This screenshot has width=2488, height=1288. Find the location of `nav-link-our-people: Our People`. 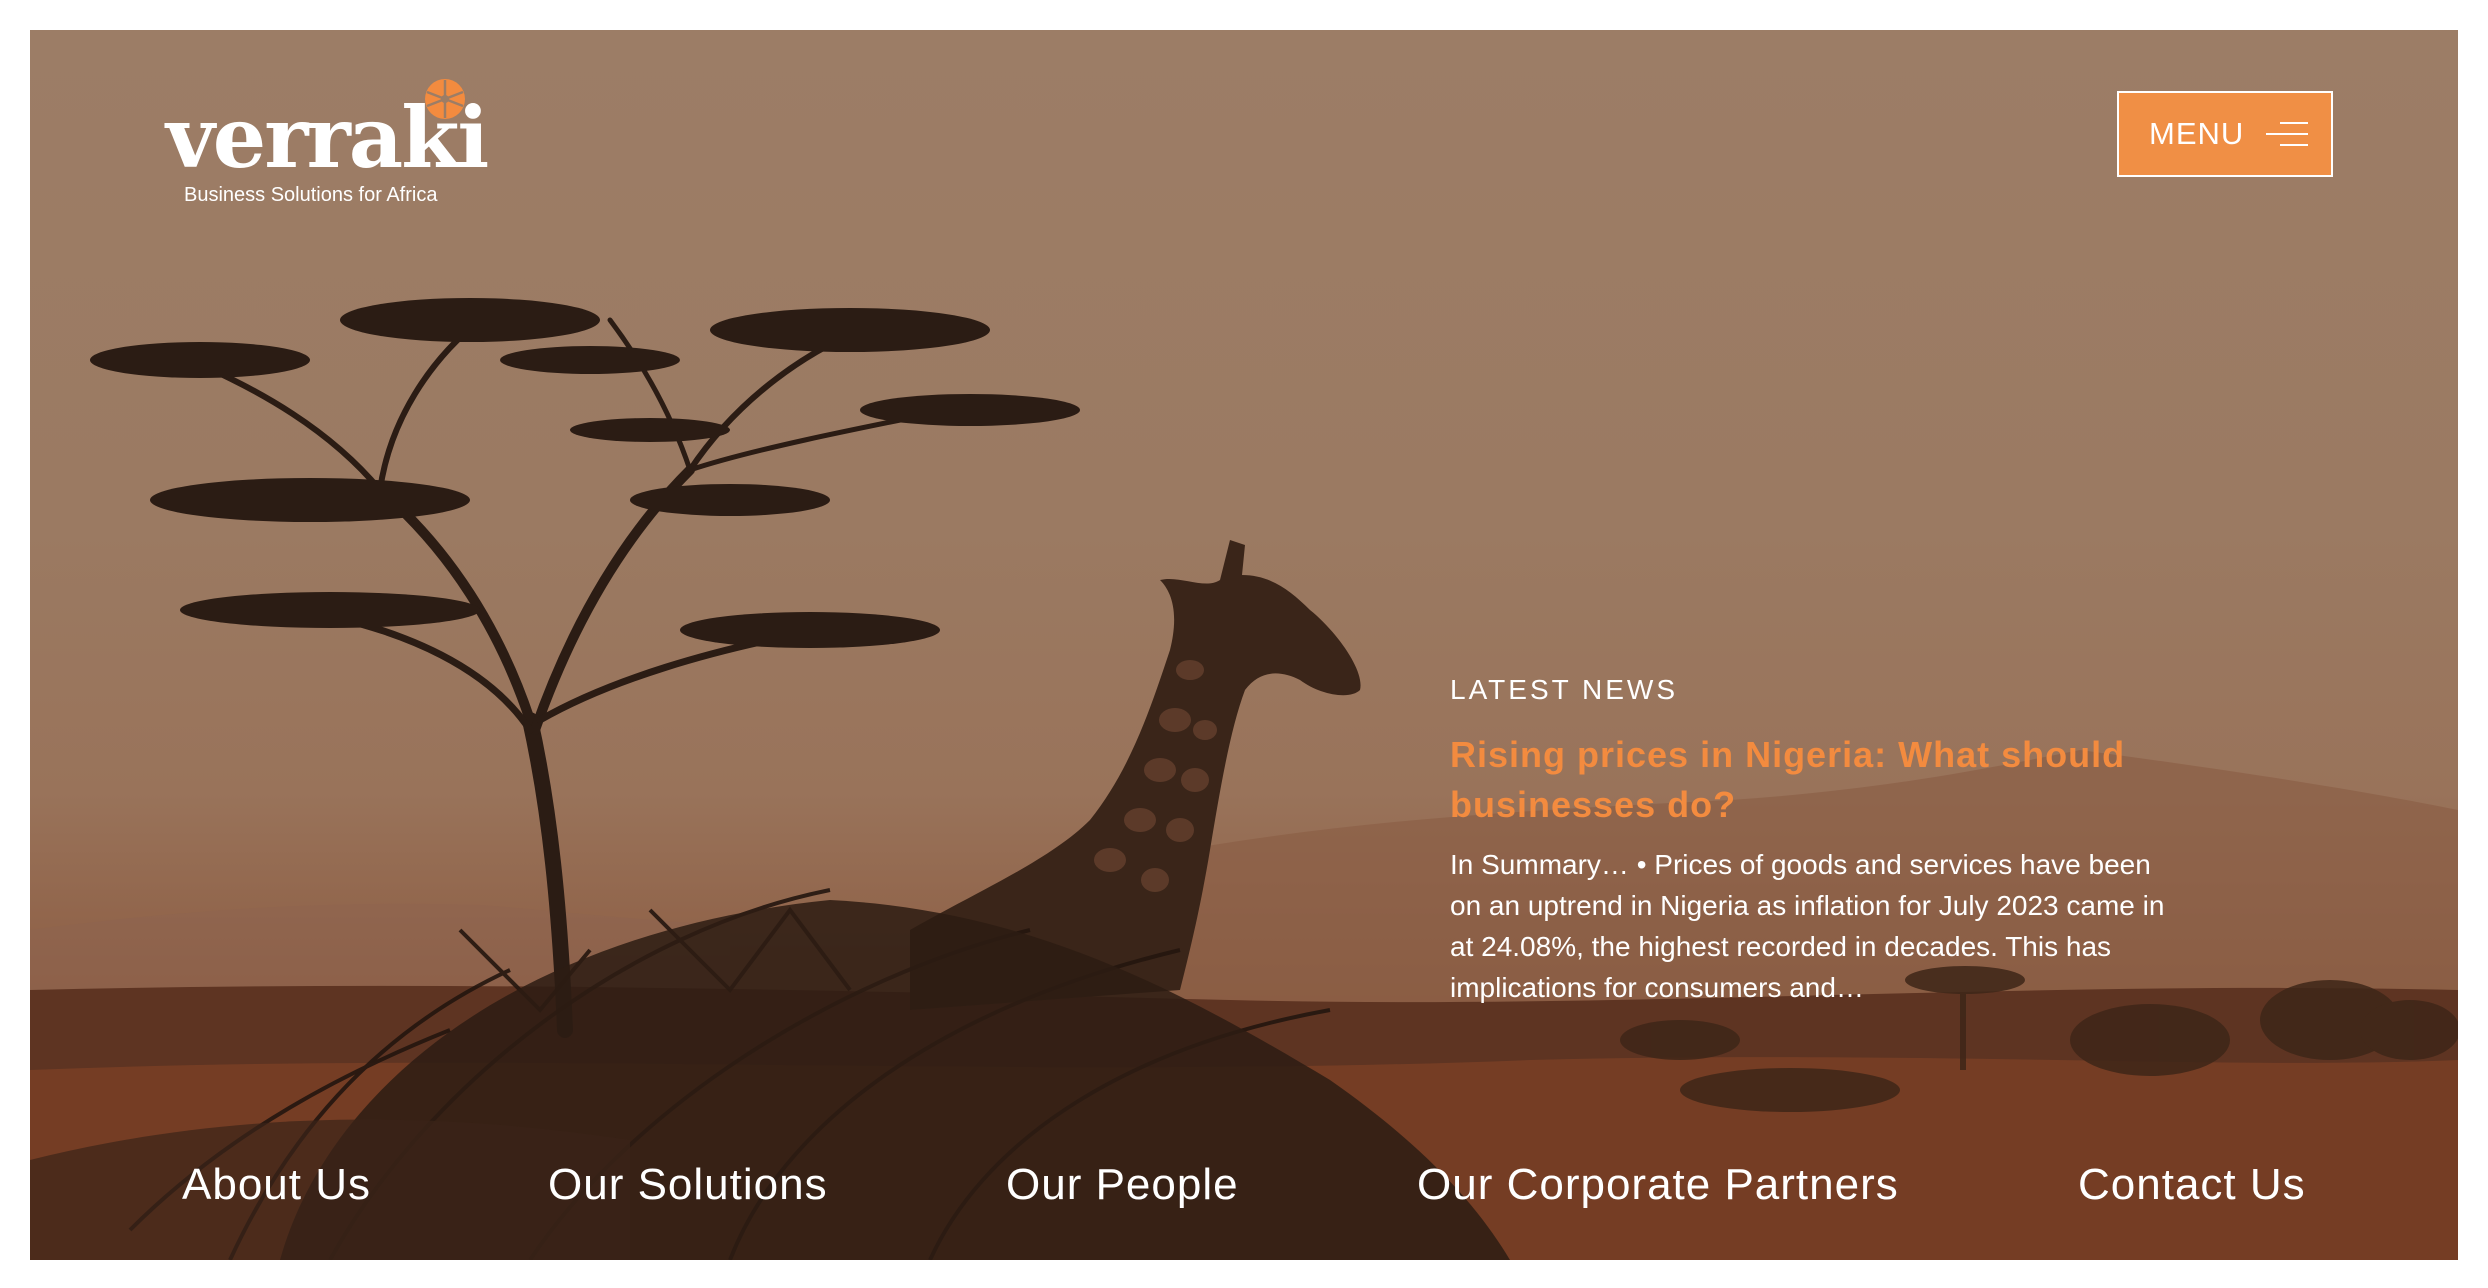

nav-link-our-people: Our People is located at coordinates (1122, 1185).